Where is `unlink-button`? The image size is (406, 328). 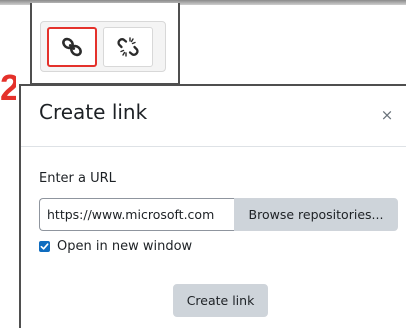 unlink-button is located at coordinates (128, 47).